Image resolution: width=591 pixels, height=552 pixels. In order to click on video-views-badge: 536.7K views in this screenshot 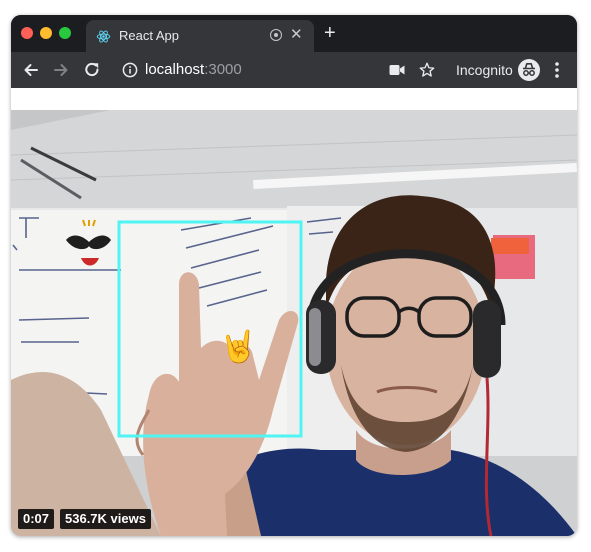, I will do `click(105, 519)`.